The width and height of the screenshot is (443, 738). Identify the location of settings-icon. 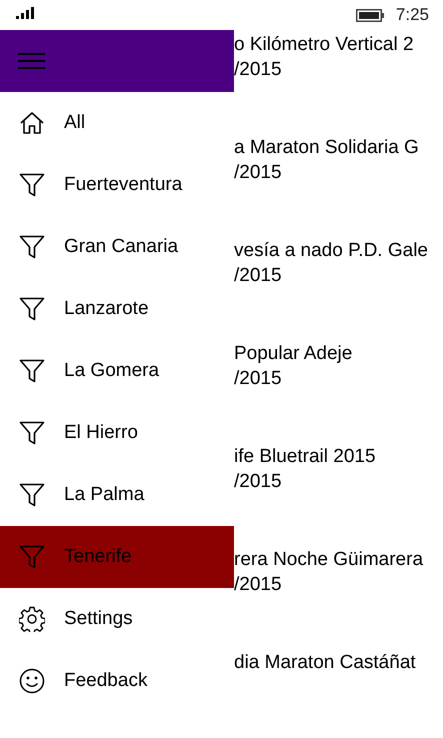
(32, 619).